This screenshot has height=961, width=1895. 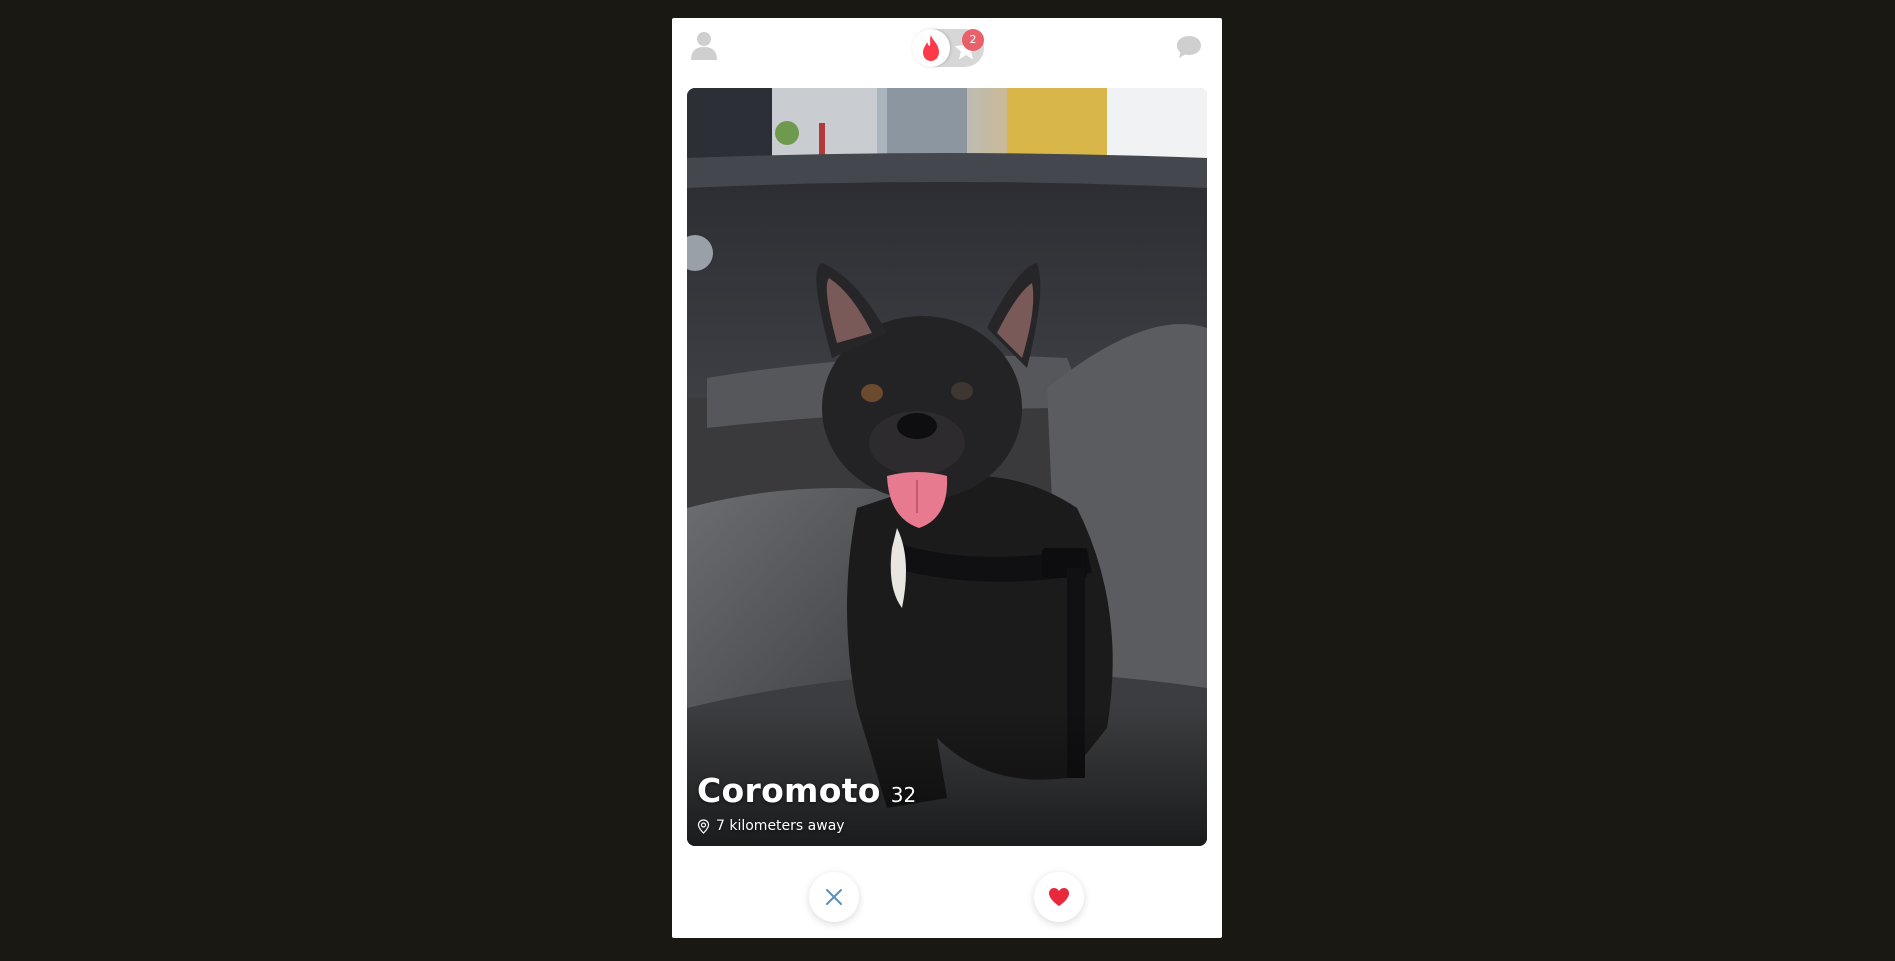 I want to click on nope-button, so click(x=834, y=897).